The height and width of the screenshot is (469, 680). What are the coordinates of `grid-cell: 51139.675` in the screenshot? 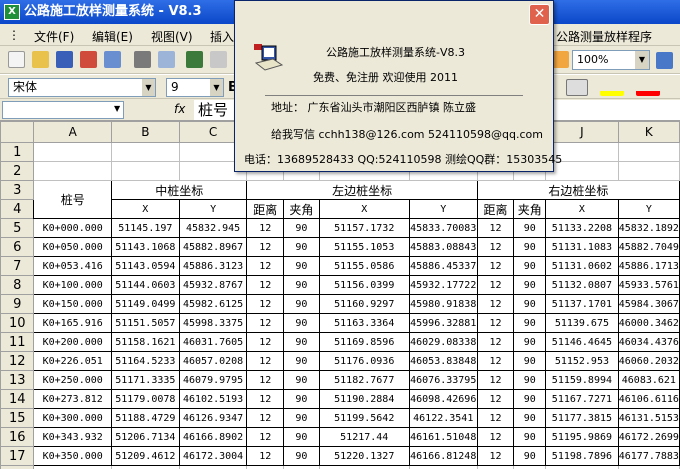 It's located at (582, 323).